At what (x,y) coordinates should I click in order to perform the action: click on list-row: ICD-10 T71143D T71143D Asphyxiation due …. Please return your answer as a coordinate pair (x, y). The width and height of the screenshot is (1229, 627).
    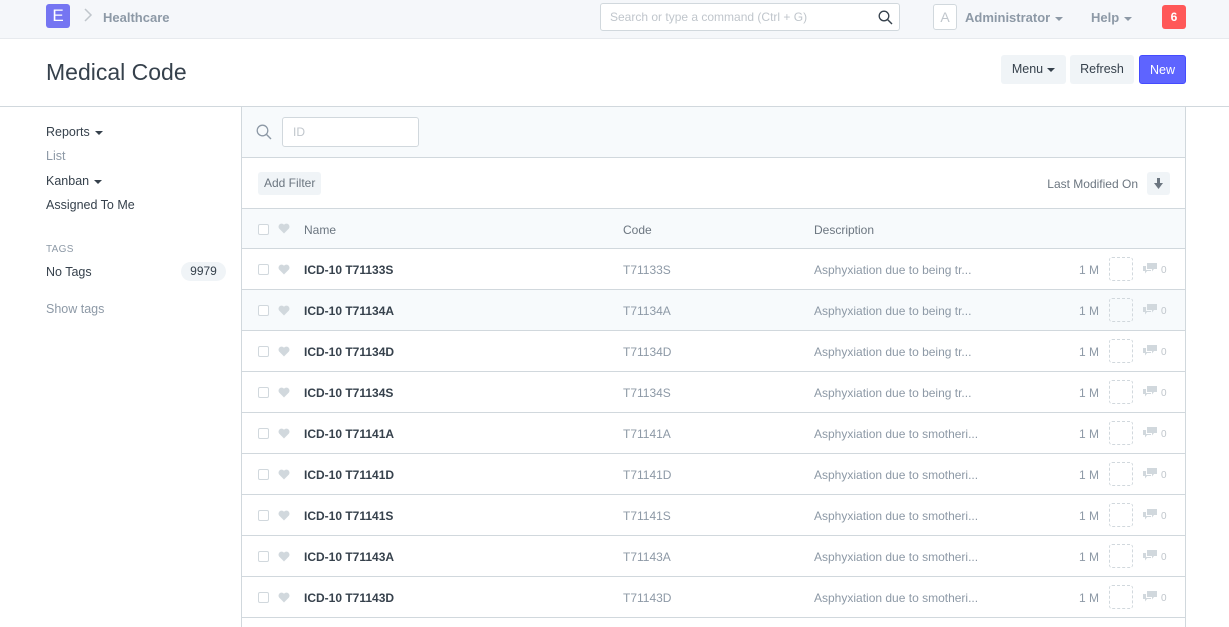
    Looking at the image, I should click on (713, 597).